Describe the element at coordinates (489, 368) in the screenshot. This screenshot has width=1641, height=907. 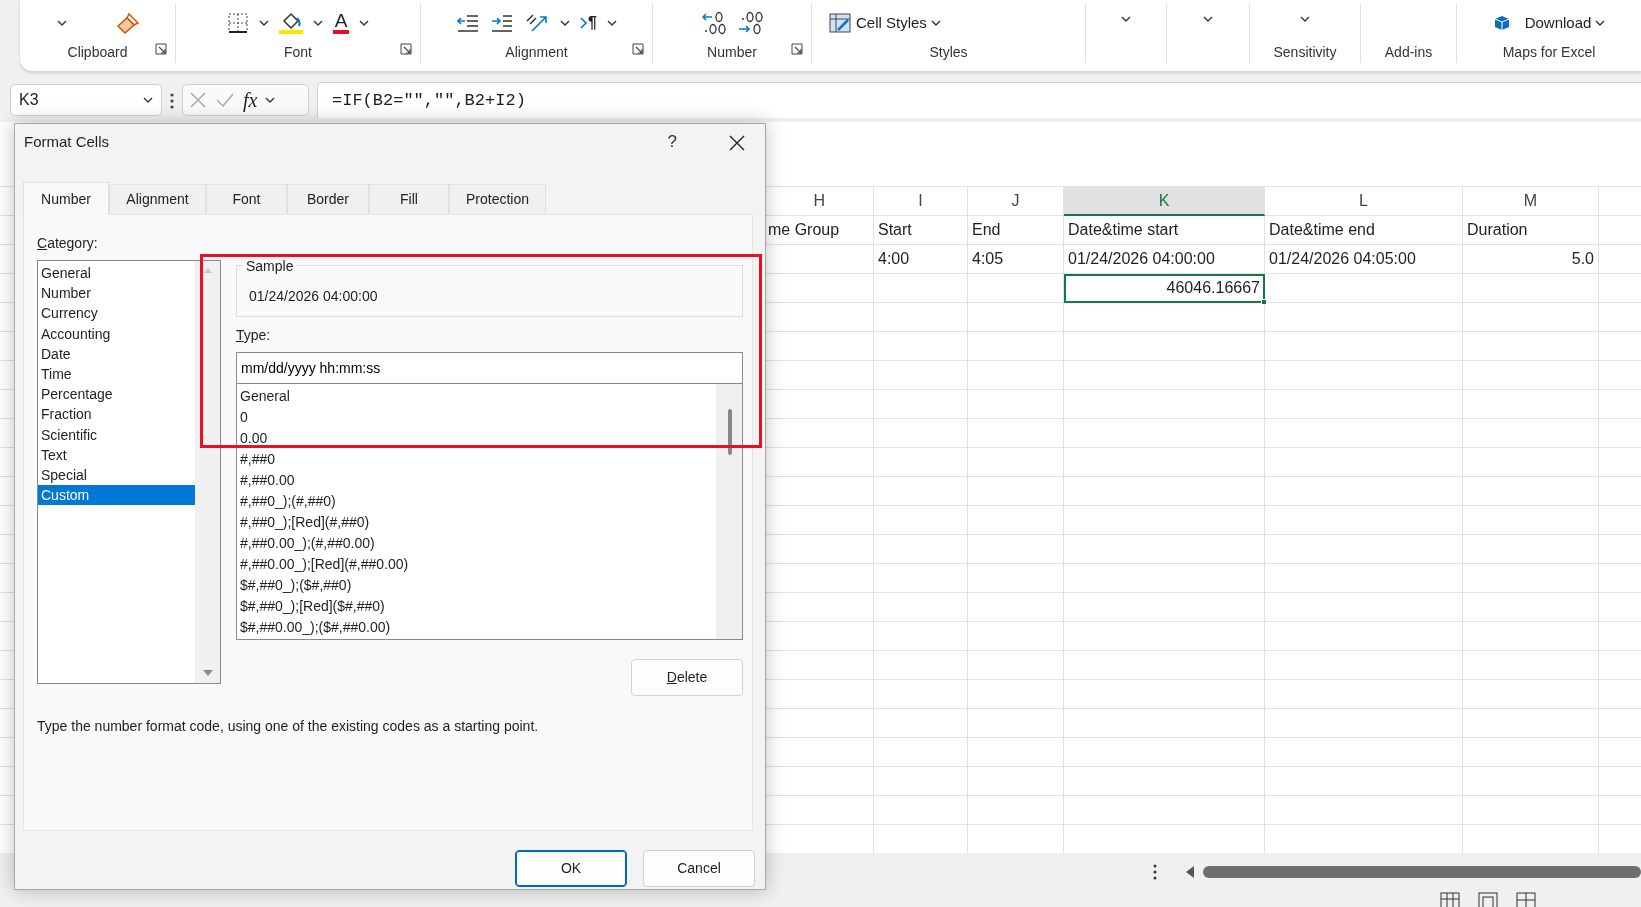
I see `type-field: mm/dd/yyyy hh:mm:ss` at that location.